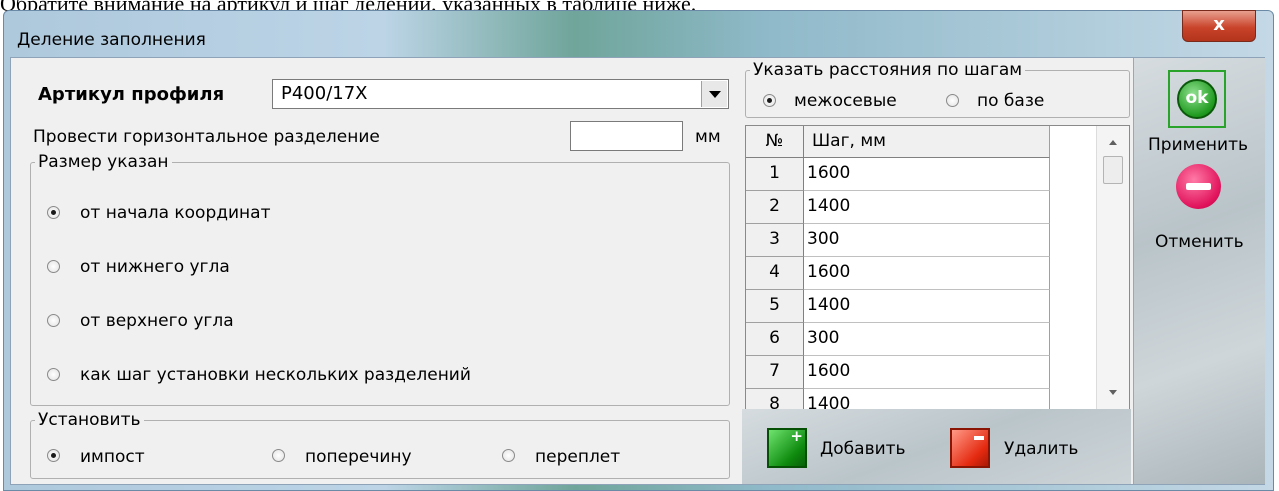 The height and width of the screenshot is (491, 1279). Describe the element at coordinates (1199, 242) in the screenshot. I see `cancel-label: Отменить` at that location.